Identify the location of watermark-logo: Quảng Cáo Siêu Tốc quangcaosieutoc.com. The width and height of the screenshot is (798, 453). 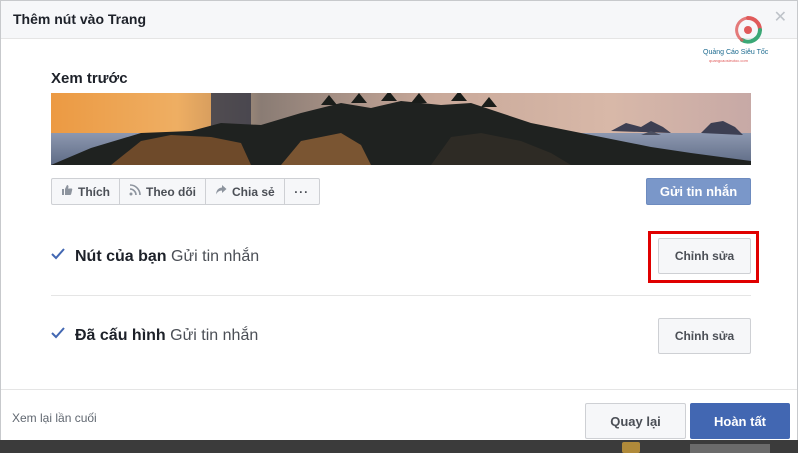
(741, 40).